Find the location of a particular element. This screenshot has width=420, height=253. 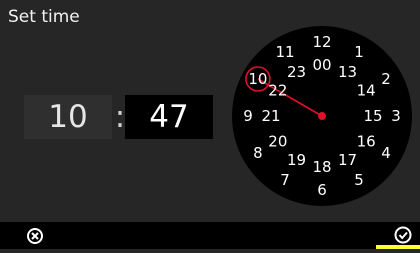

hour-19: 19 is located at coordinates (296, 160).